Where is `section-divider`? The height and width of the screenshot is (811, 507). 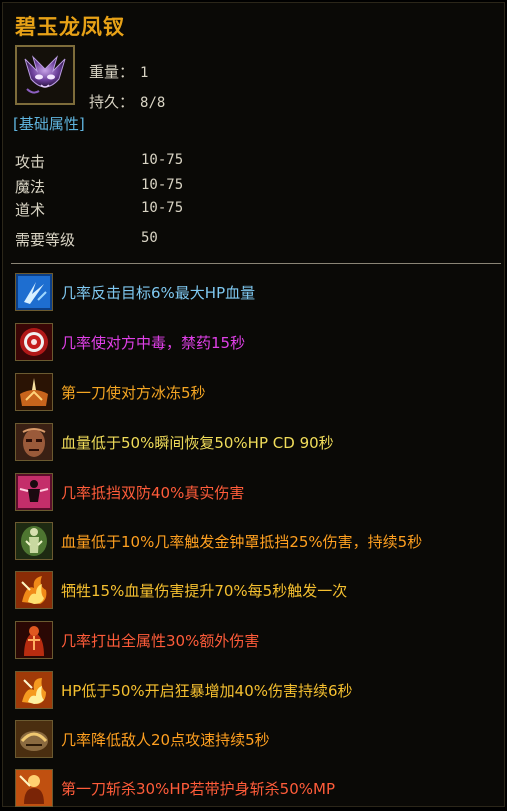 section-divider is located at coordinates (256, 263).